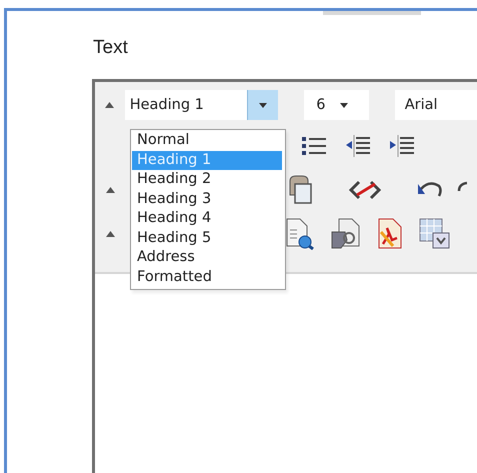  Describe the element at coordinates (207, 238) in the screenshot. I see `menu-item: Heading 5` at that location.